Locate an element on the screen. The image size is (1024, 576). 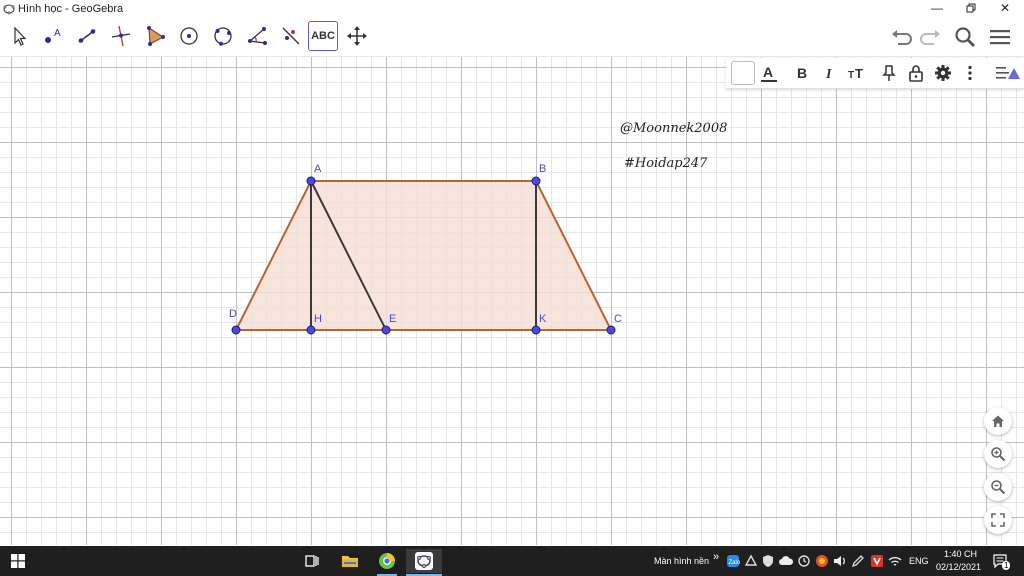
start-button is located at coordinates (18, 561).